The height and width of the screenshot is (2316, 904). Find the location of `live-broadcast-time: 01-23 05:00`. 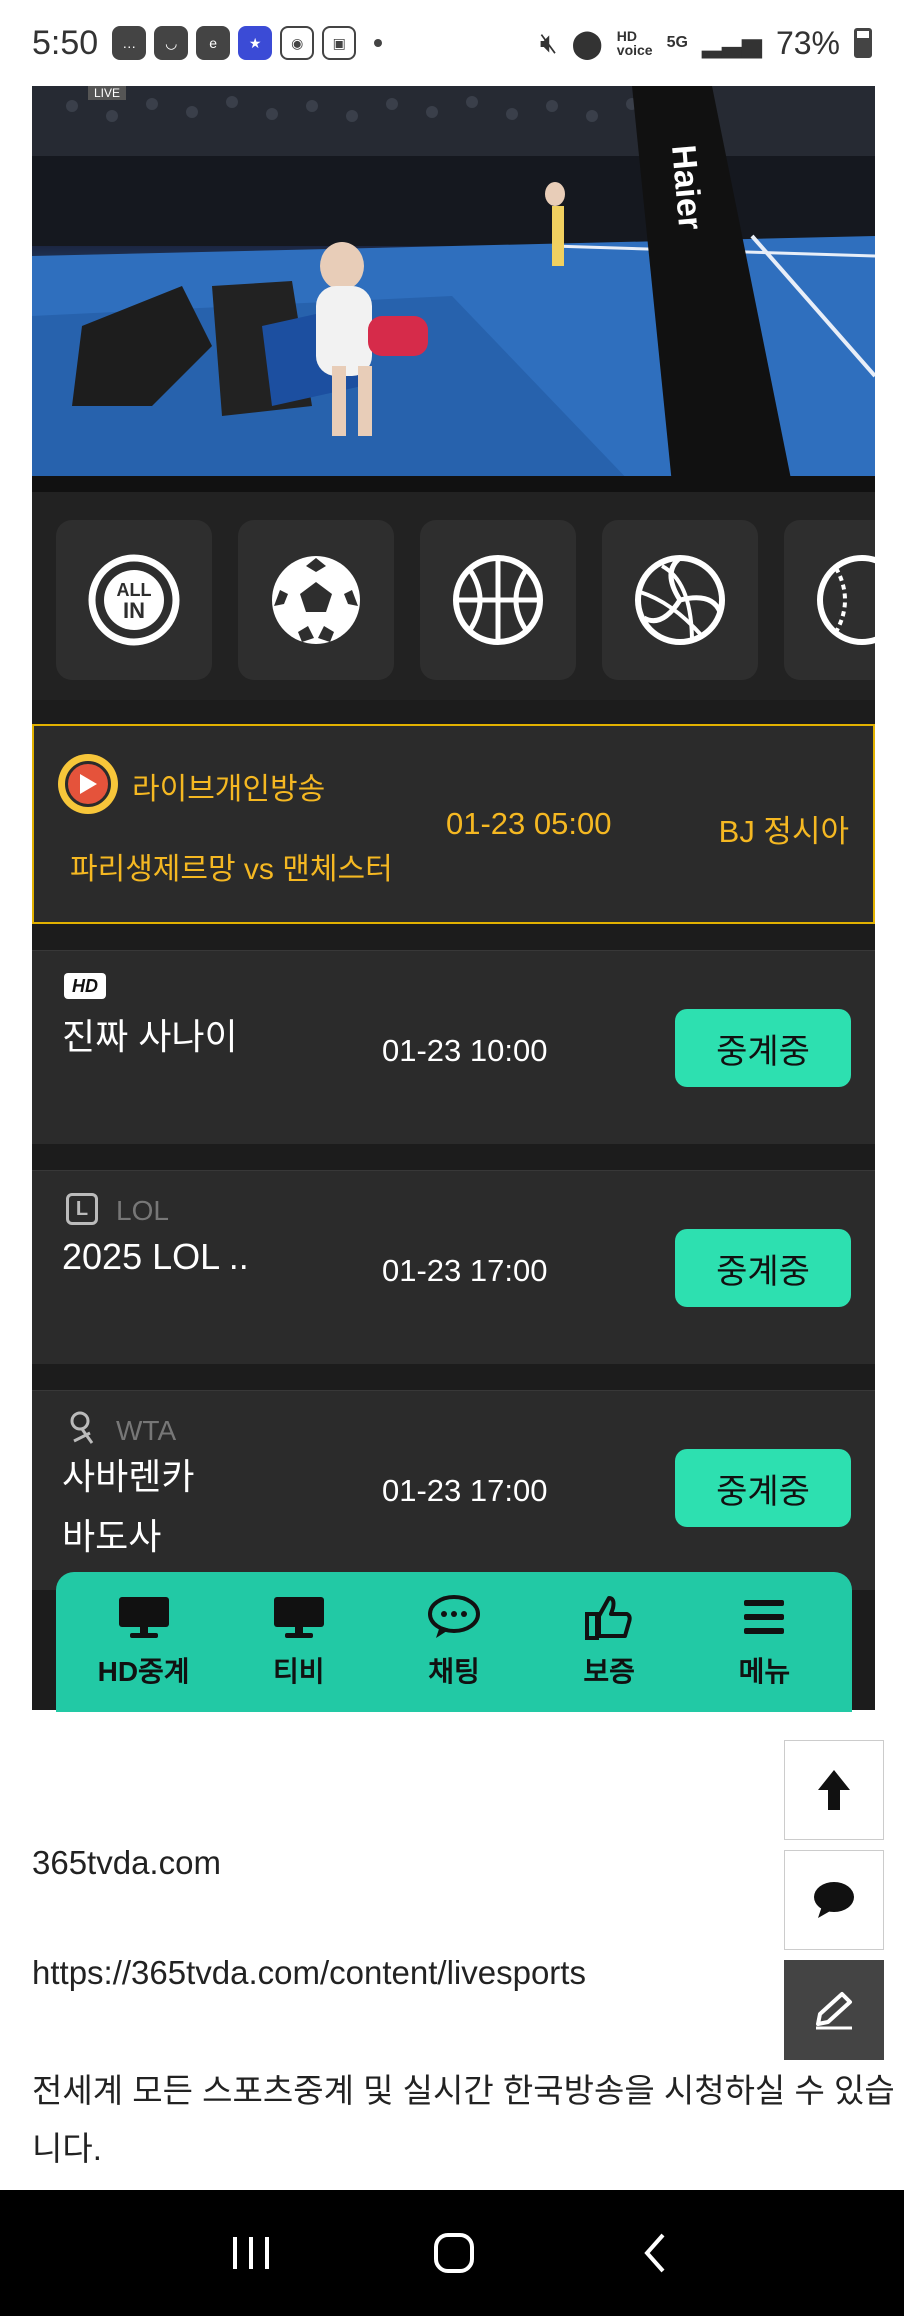

live-broadcast-time: 01-23 05:00 is located at coordinates (529, 823).